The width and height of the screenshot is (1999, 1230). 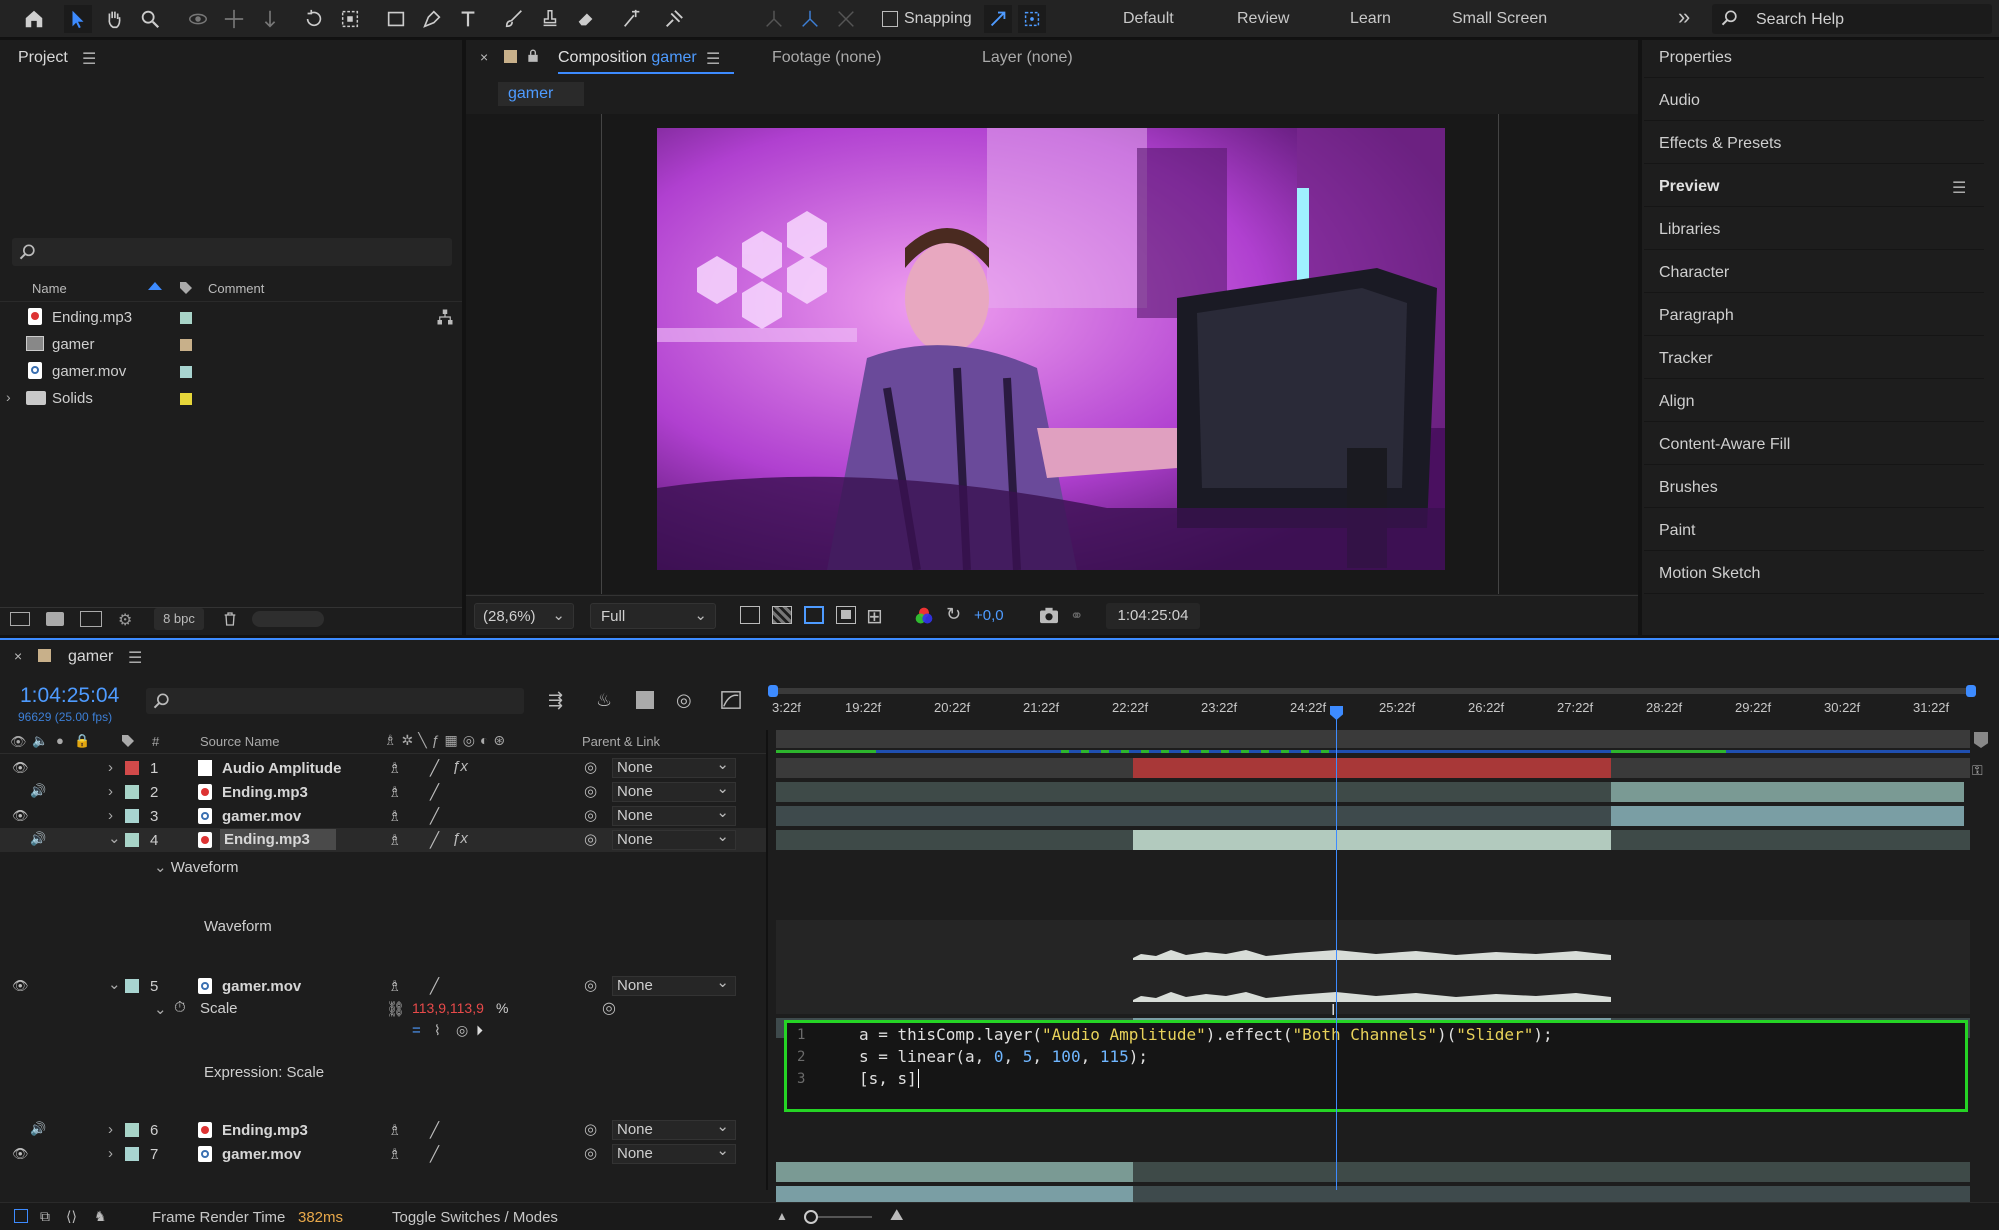 What do you see at coordinates (350, 19) in the screenshot?
I see `camera-tool-icon` at bounding box center [350, 19].